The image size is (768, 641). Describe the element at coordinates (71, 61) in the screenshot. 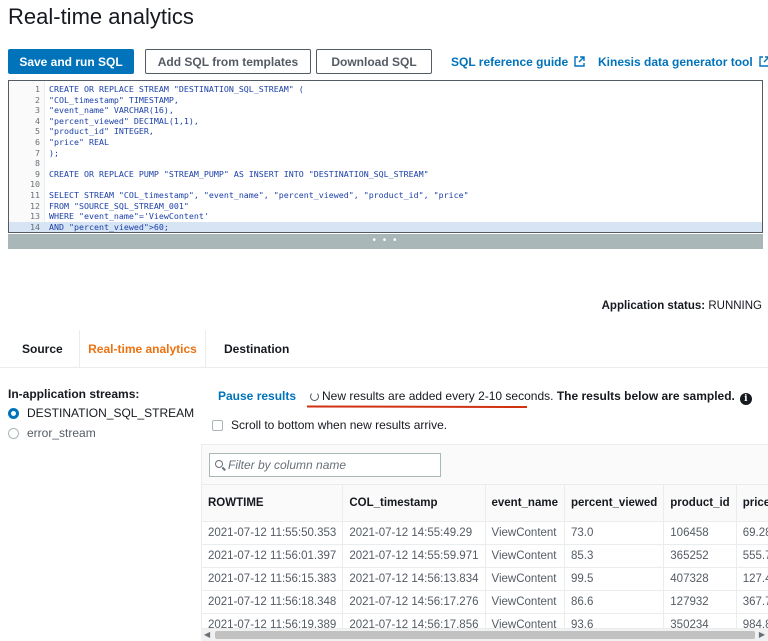

I see `save-and-run-button: Save and run SQL` at that location.